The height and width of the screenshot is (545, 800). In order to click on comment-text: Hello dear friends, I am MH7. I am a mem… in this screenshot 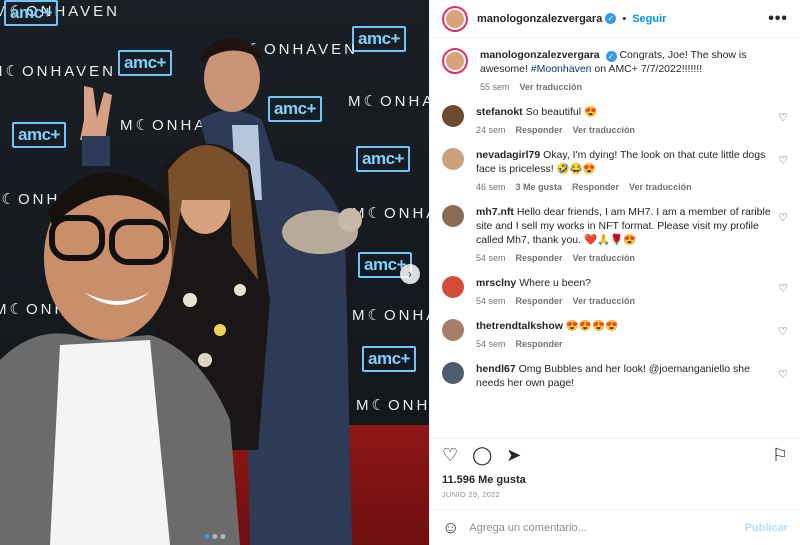, I will do `click(623, 226)`.